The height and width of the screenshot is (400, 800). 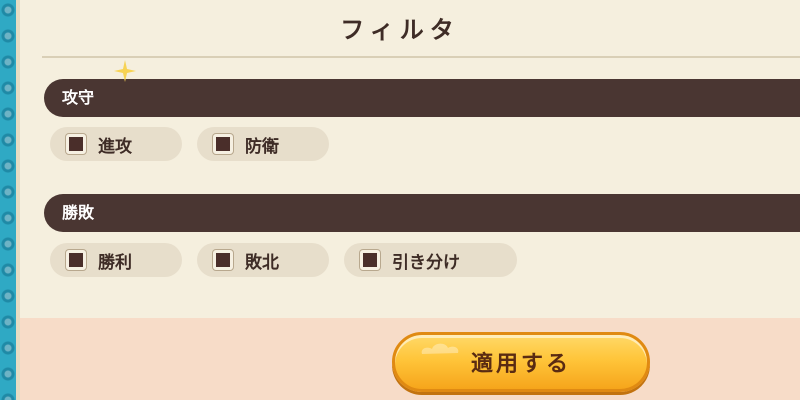 What do you see at coordinates (78, 212) in the screenshot?
I see `section-label-win-loss: 勝敗` at bounding box center [78, 212].